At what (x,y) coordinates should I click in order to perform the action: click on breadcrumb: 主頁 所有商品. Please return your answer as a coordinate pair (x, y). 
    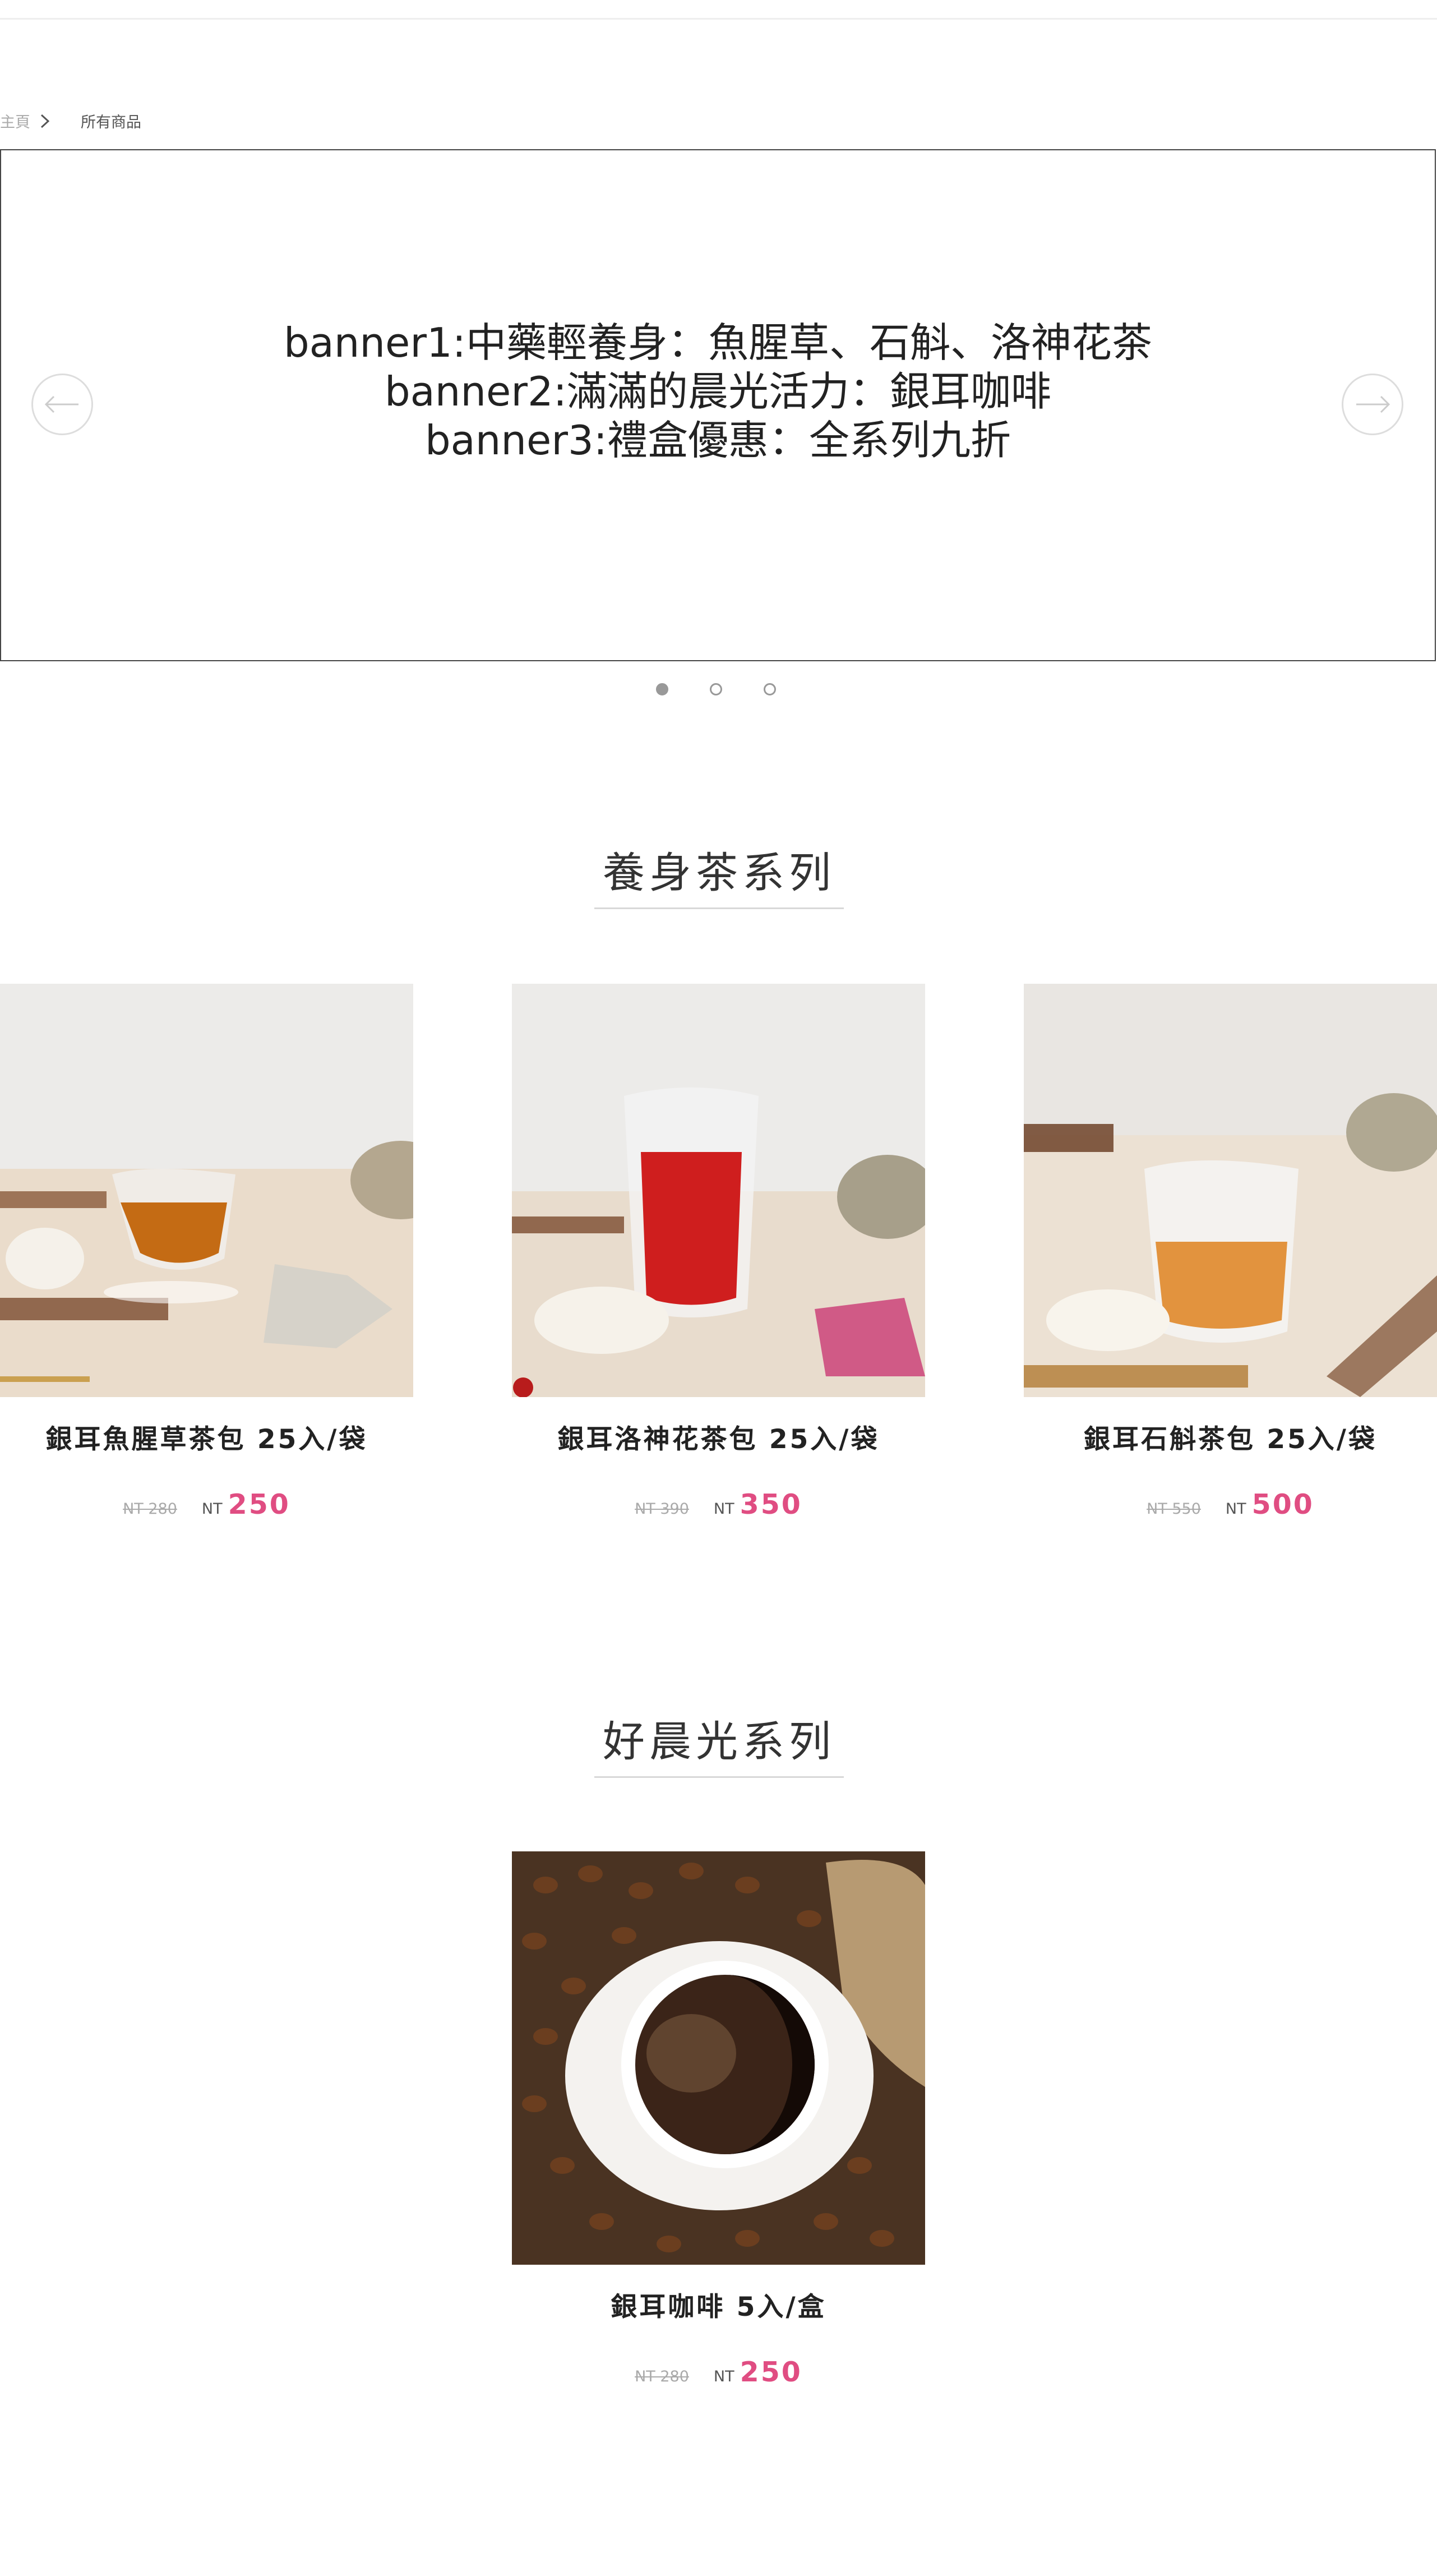
    Looking at the image, I should click on (70, 121).